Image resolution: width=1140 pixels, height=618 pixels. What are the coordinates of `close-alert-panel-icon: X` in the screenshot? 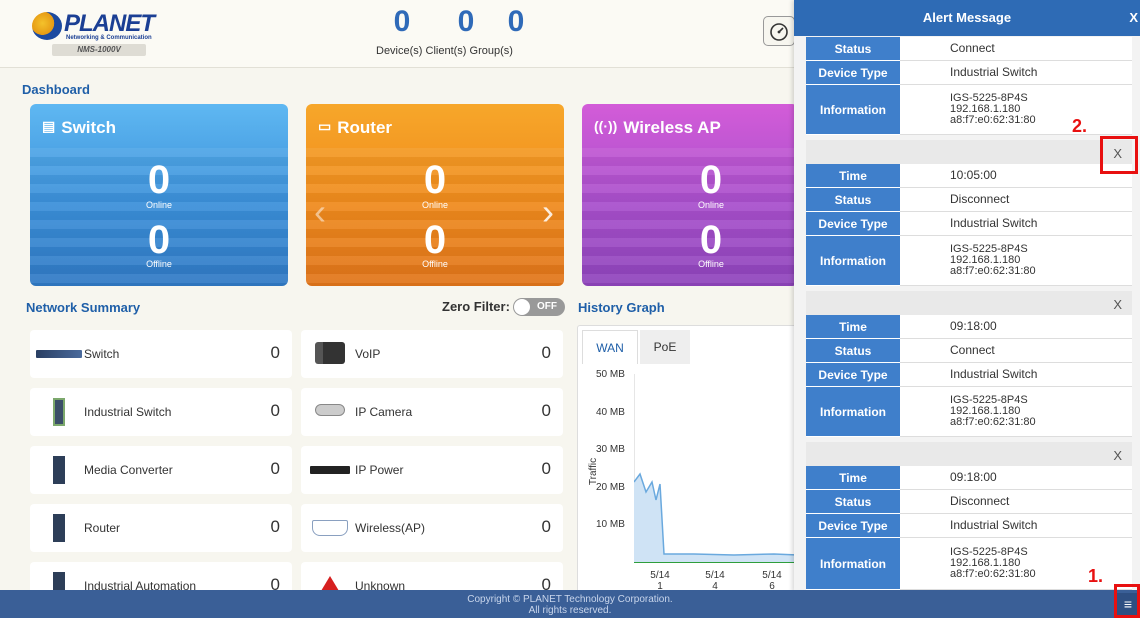 It's located at (1133, 18).